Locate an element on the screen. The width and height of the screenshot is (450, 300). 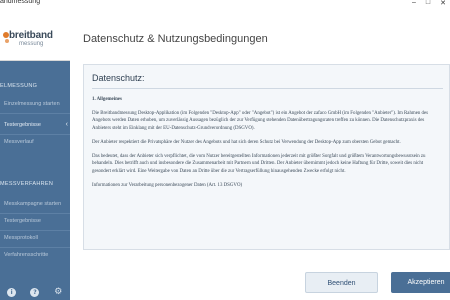
sidebar-footer: i ? ⚙ is located at coordinates (35, 292).